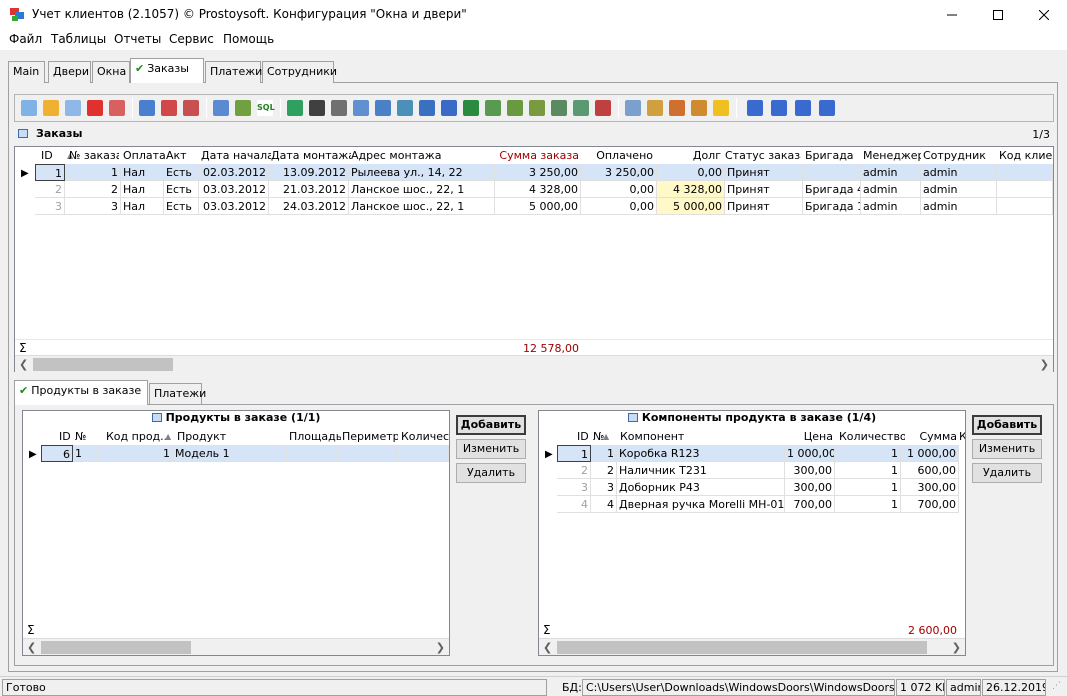  Describe the element at coordinates (311, 155) in the screenshot. I see `col-install-date: Дата монтажа` at that location.